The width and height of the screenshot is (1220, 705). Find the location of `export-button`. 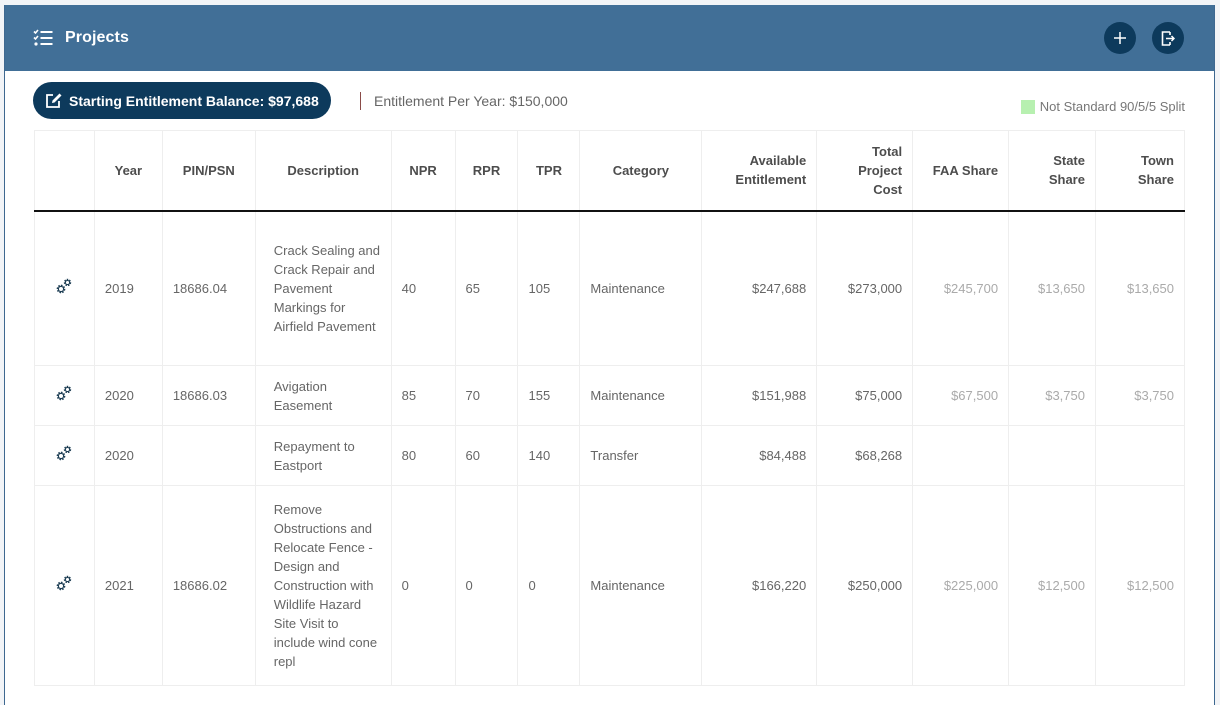

export-button is located at coordinates (1168, 38).